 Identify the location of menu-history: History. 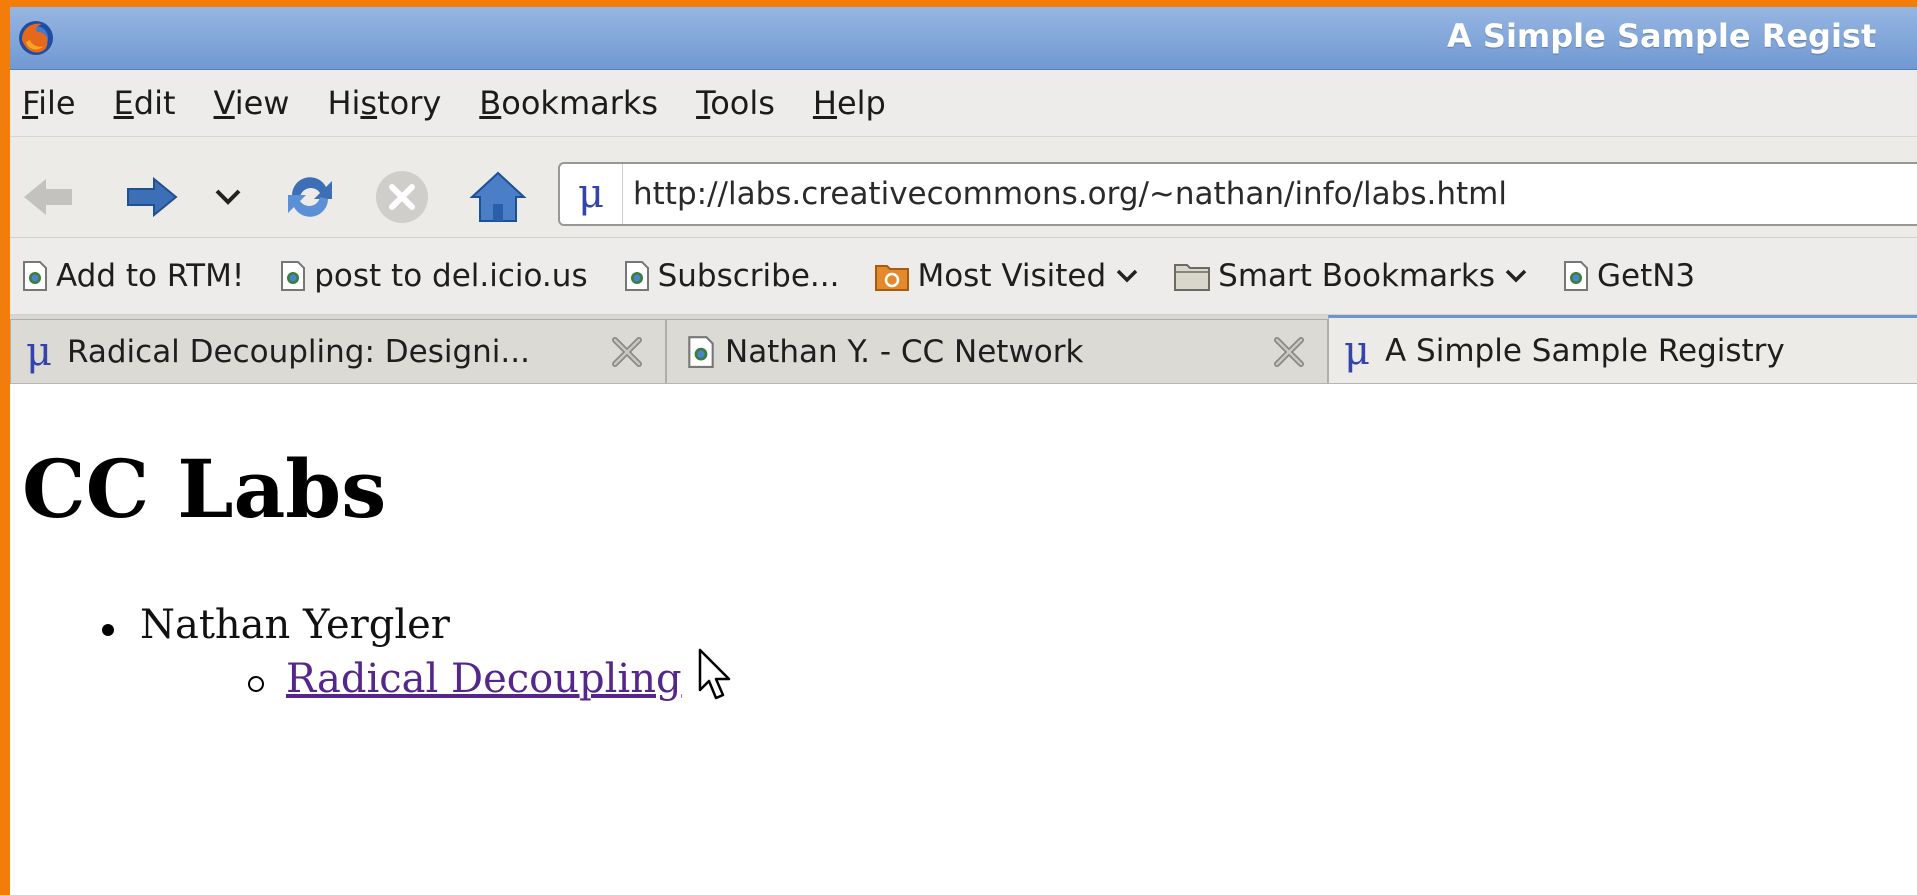
(384, 103).